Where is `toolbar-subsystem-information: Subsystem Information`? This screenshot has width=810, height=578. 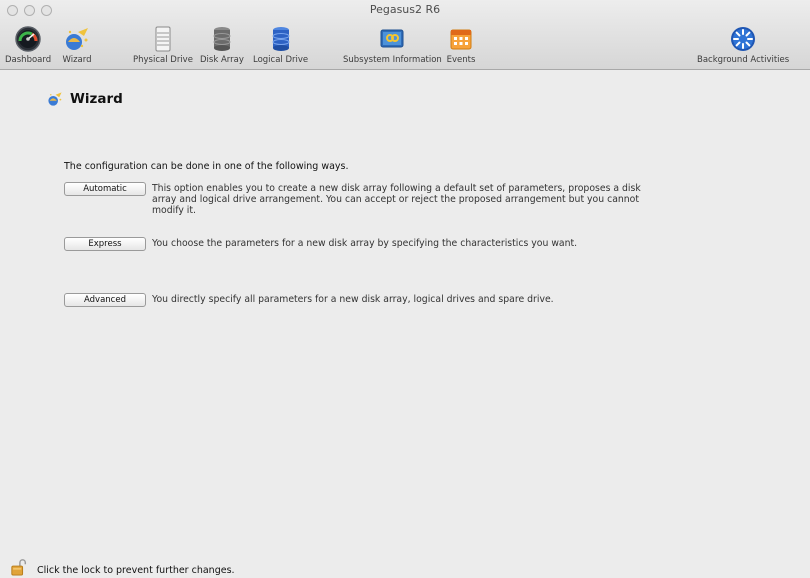 toolbar-subsystem-information: Subsystem Information is located at coordinates (392, 44).